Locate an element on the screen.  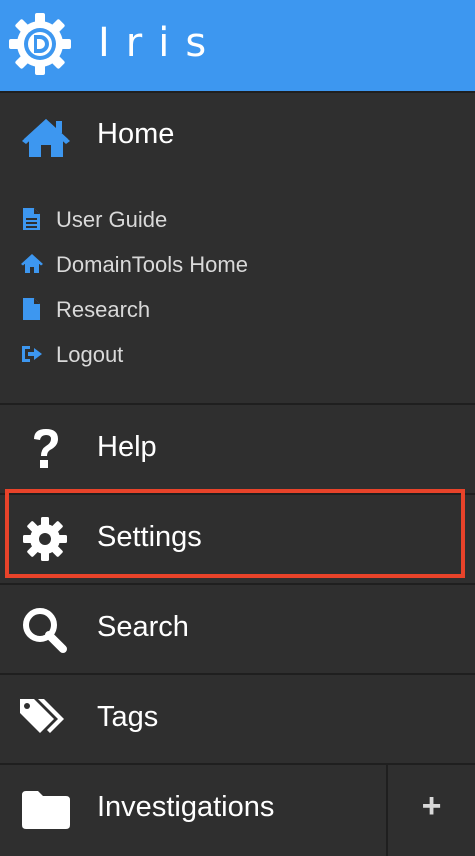
sublink-label: DomainTools Home is located at coordinates (152, 264).